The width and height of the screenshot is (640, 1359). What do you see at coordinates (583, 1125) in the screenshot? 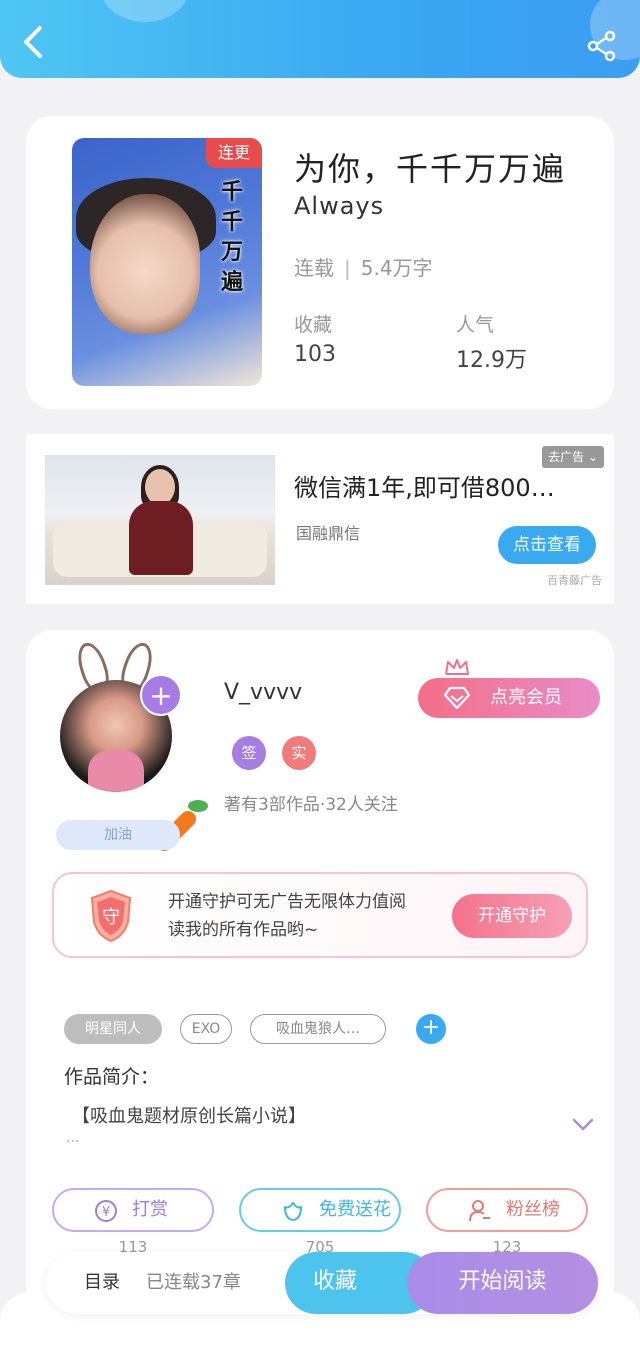
I see `chevron-down-icon` at bounding box center [583, 1125].